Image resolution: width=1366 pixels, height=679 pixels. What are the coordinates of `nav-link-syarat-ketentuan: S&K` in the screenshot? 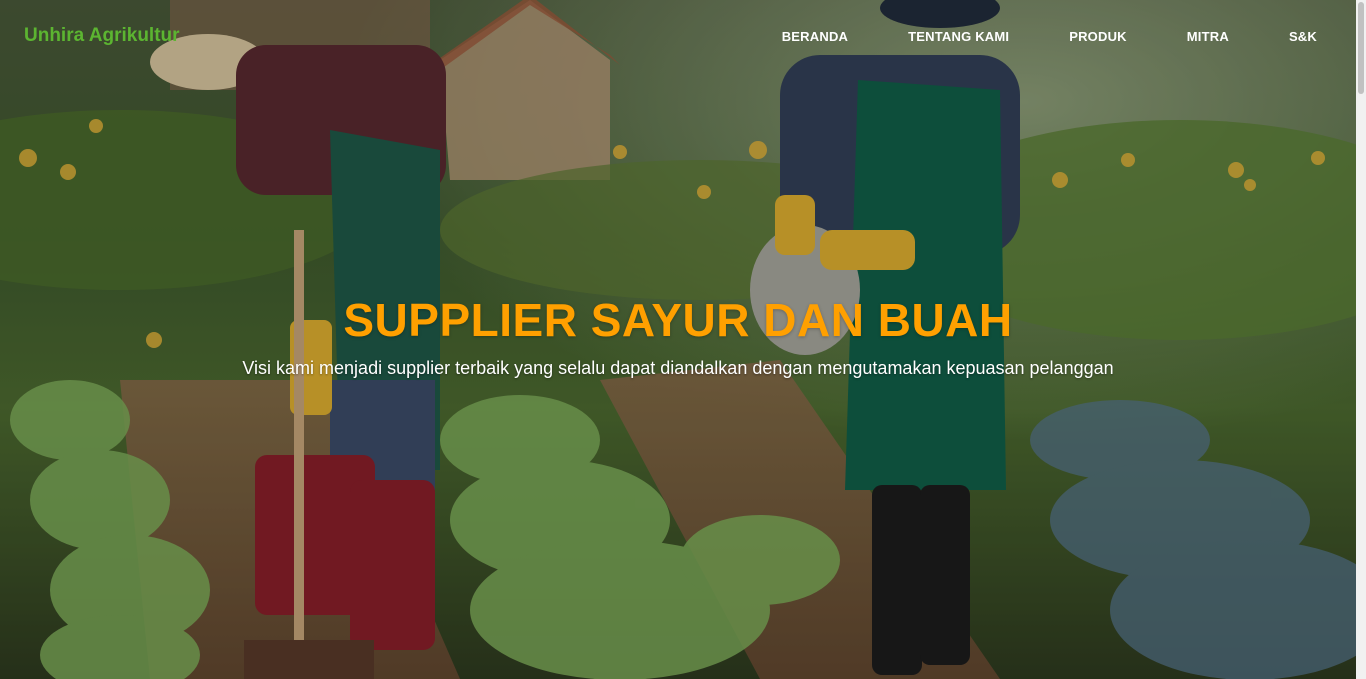 It's located at (1303, 36).